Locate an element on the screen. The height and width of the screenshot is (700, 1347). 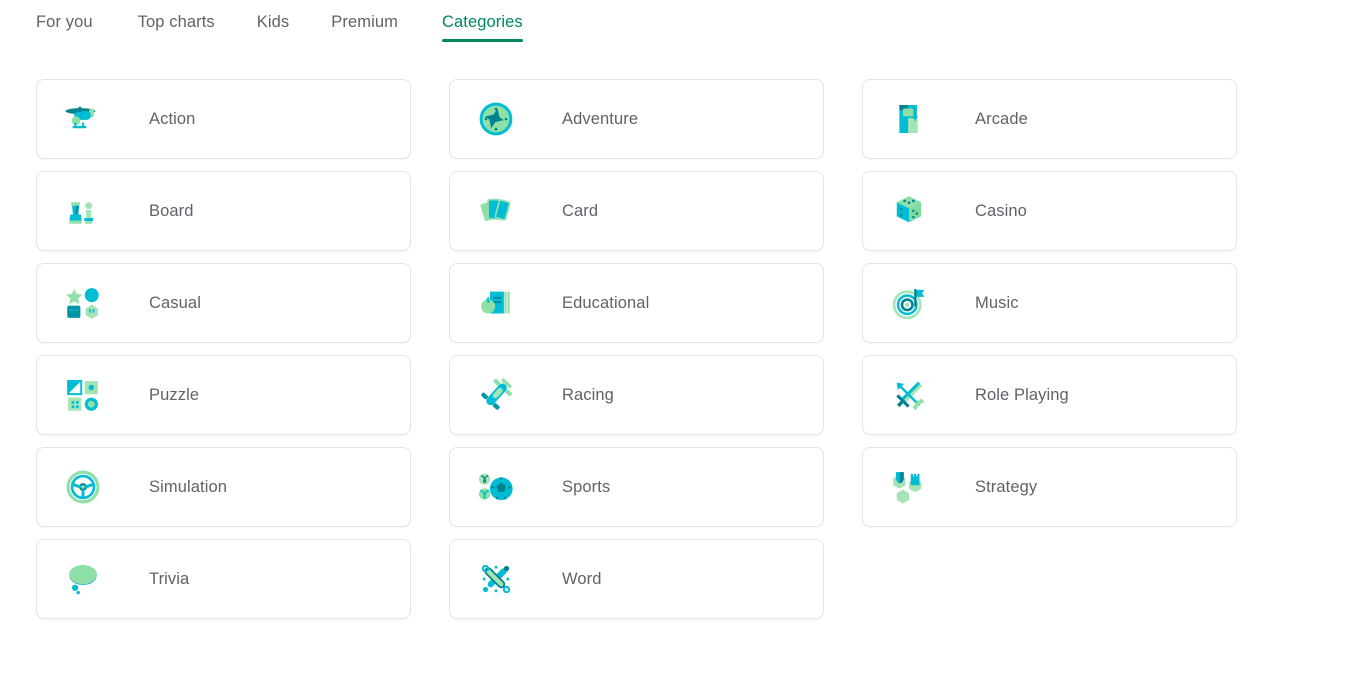
category-card-arcade: Arcade is located at coordinates (1049, 119).